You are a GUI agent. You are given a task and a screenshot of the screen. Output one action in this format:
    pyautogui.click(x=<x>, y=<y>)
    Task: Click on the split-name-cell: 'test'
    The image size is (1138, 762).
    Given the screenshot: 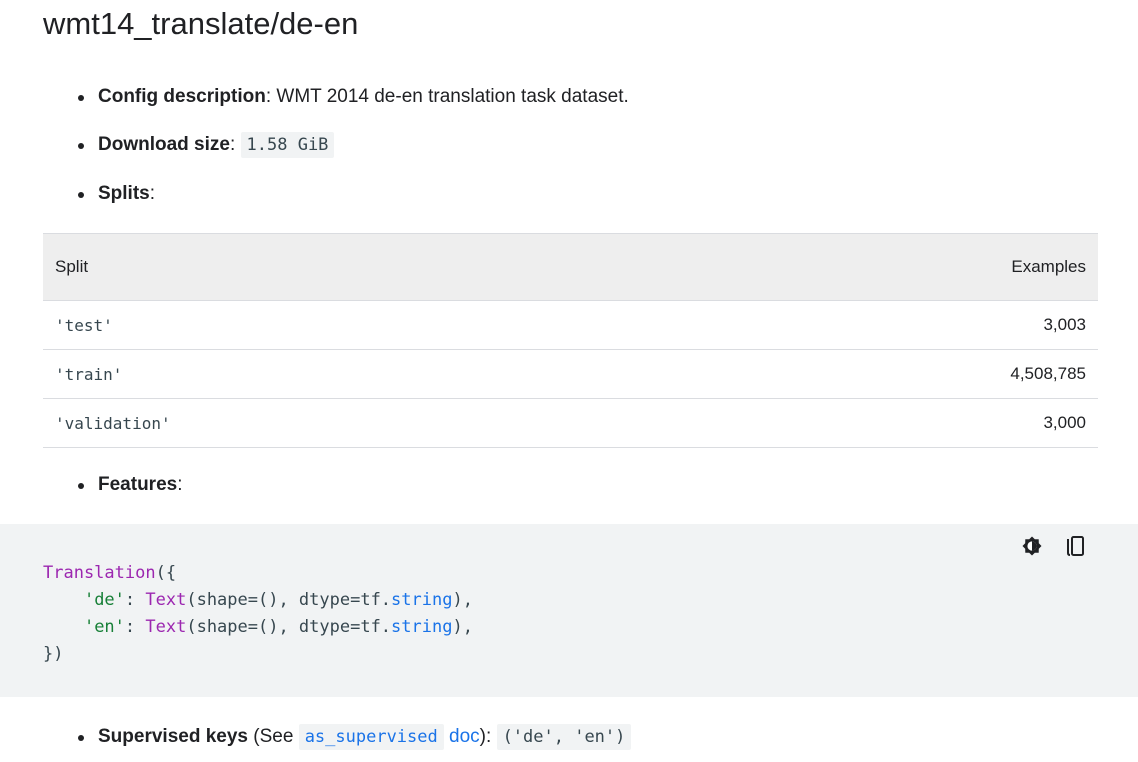 What is the action you would take?
    pyautogui.click(x=351, y=325)
    